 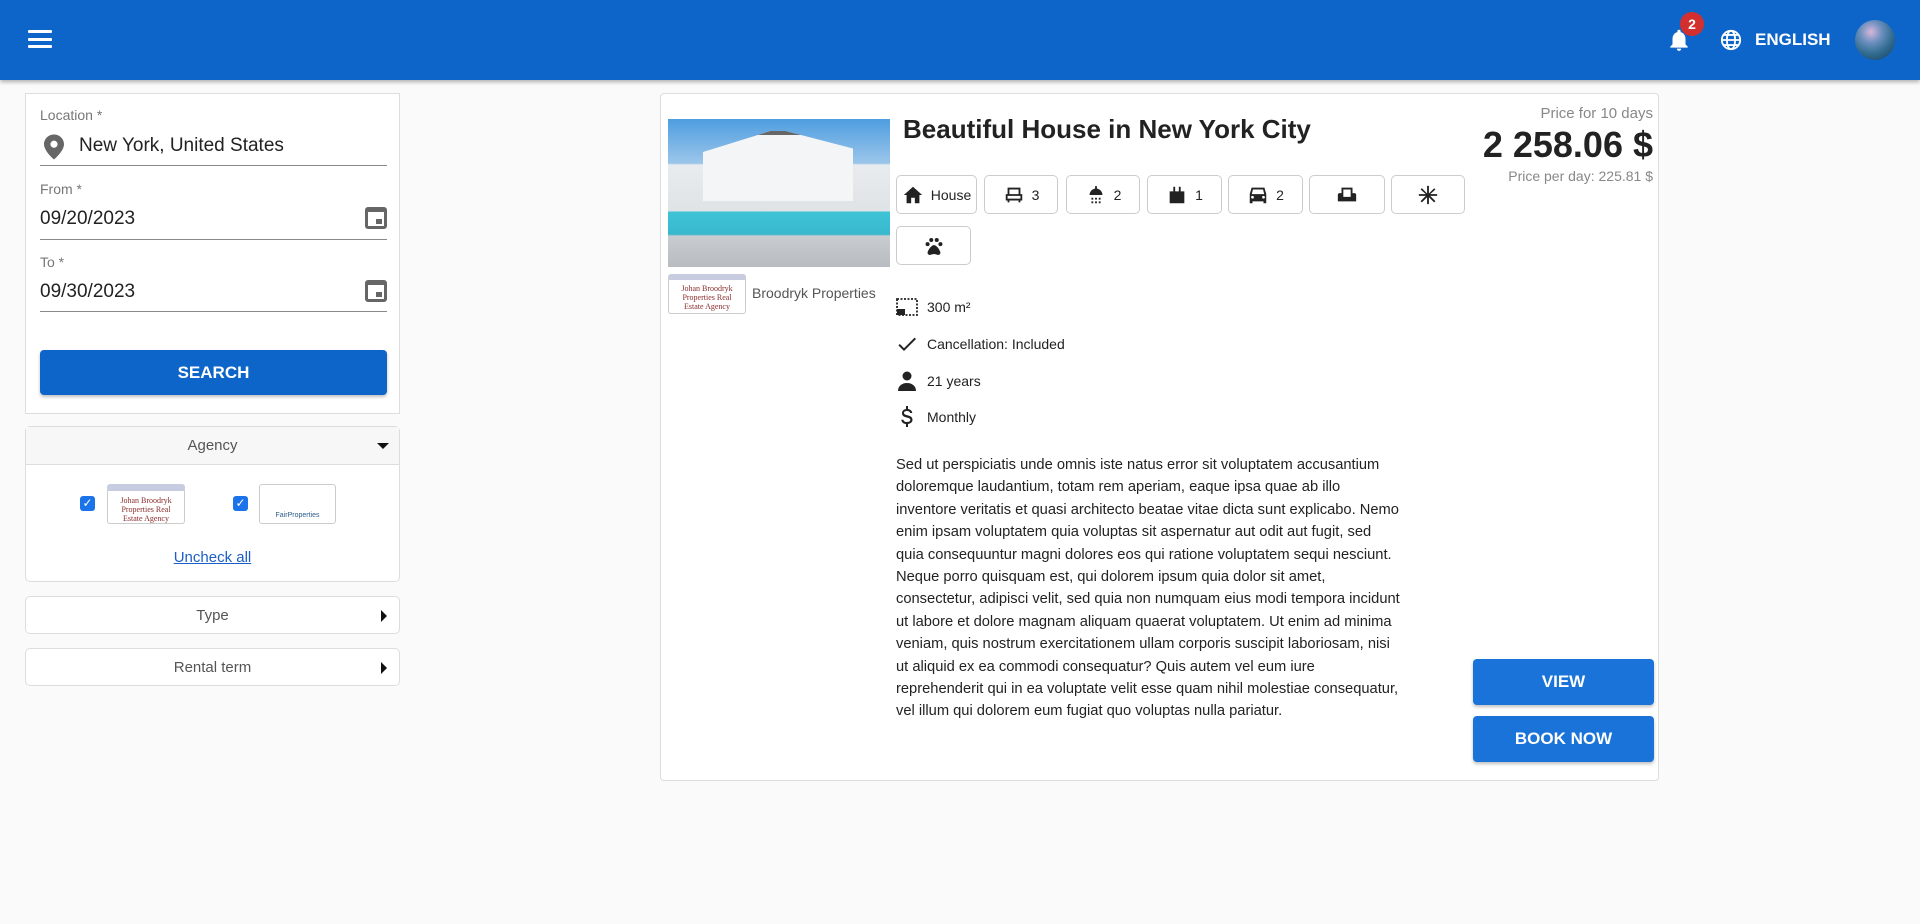 I want to click on cancellation-info: Cancellation: Included, so click(x=980, y=344).